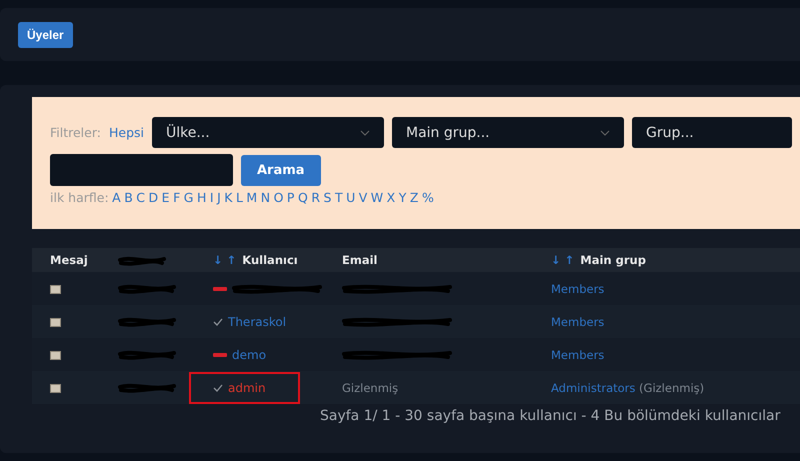 This screenshot has width=800, height=461. Describe the element at coordinates (303, 197) in the screenshot. I see `letter-link: Q` at that location.